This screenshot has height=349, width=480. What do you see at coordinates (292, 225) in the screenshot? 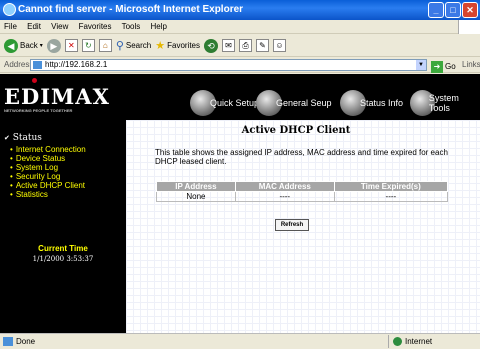
I see `refresh-button: Refresh` at bounding box center [292, 225].